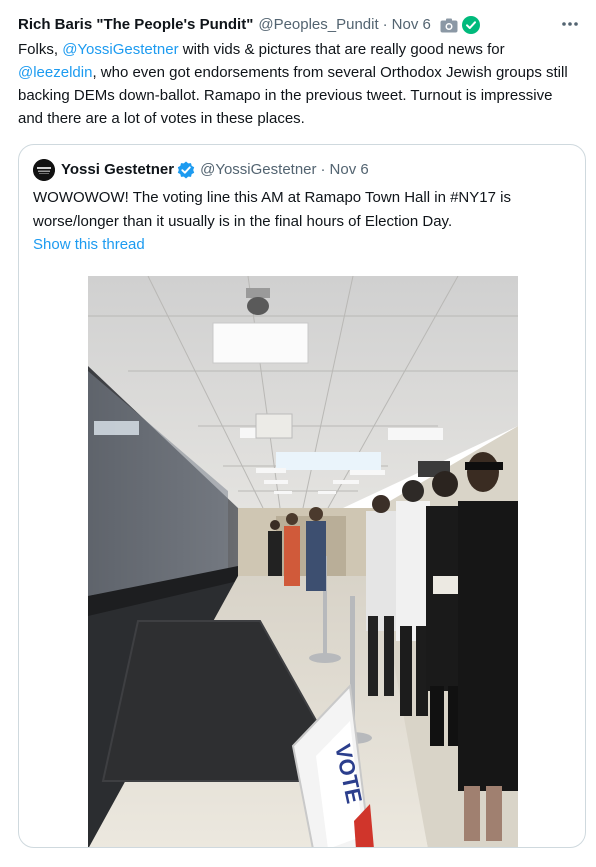 The height and width of the screenshot is (867, 596). I want to click on check-badge-icon, so click(470, 25).